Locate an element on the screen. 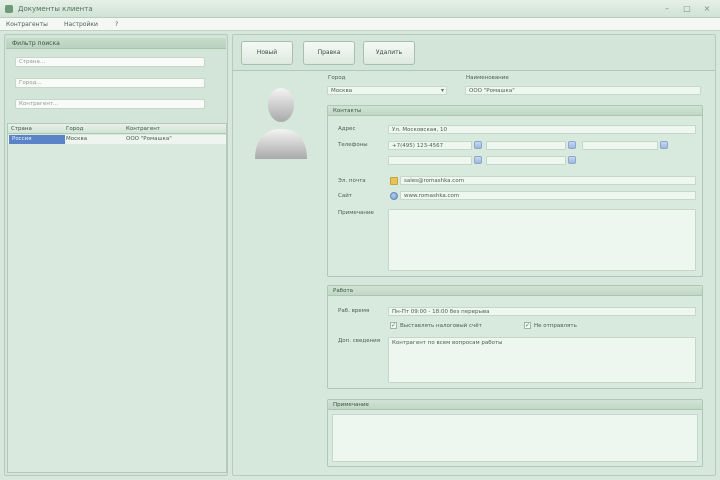 This screenshot has width=720, height=480. tax-invoice-checkbox: ✓ is located at coordinates (393, 325).